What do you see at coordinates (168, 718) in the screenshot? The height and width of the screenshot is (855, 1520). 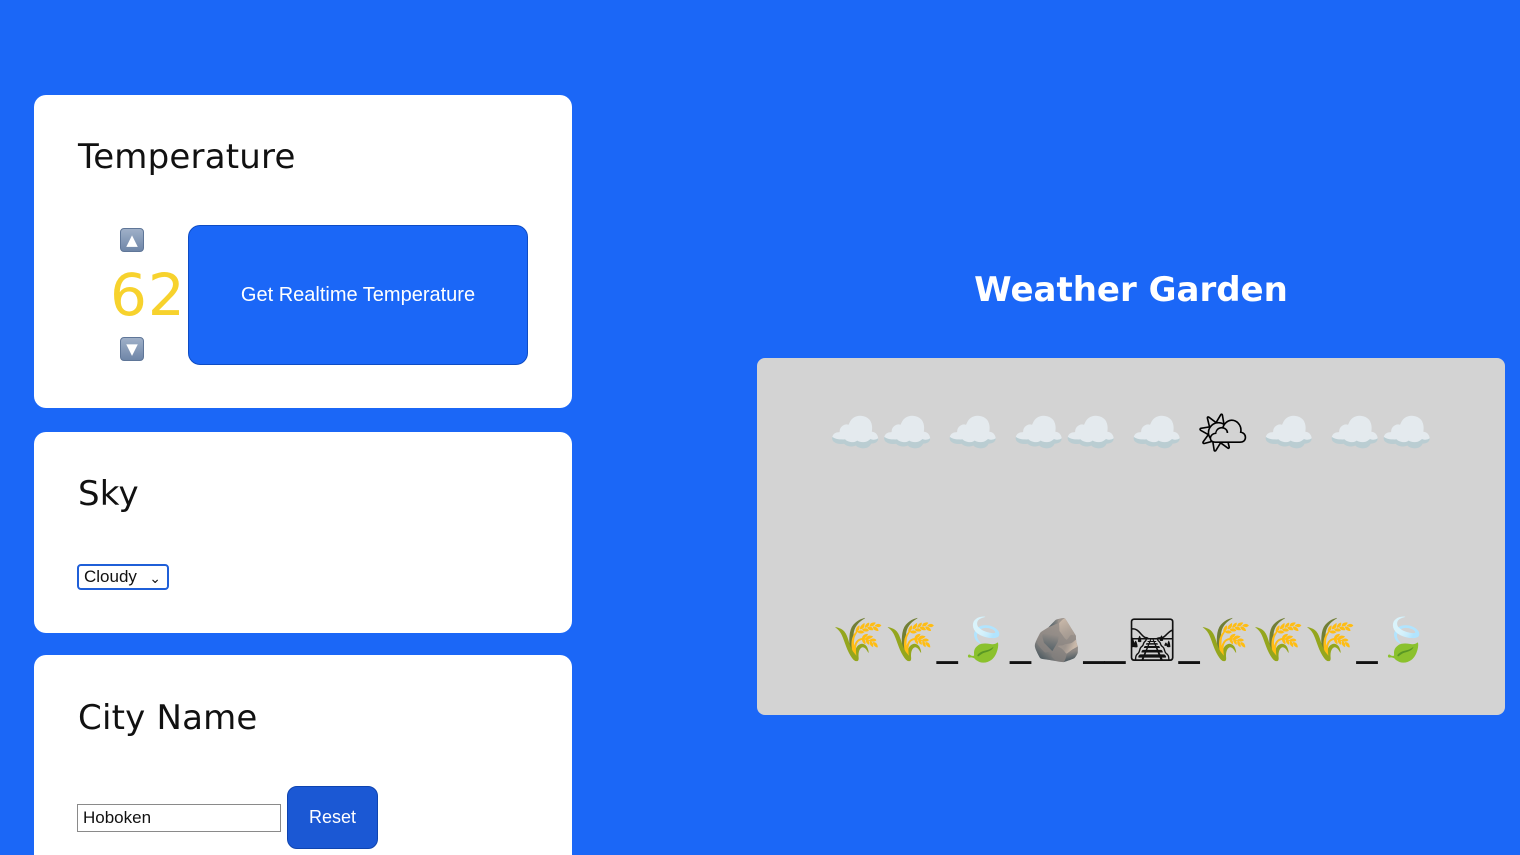 I see `city-title: City Name` at bounding box center [168, 718].